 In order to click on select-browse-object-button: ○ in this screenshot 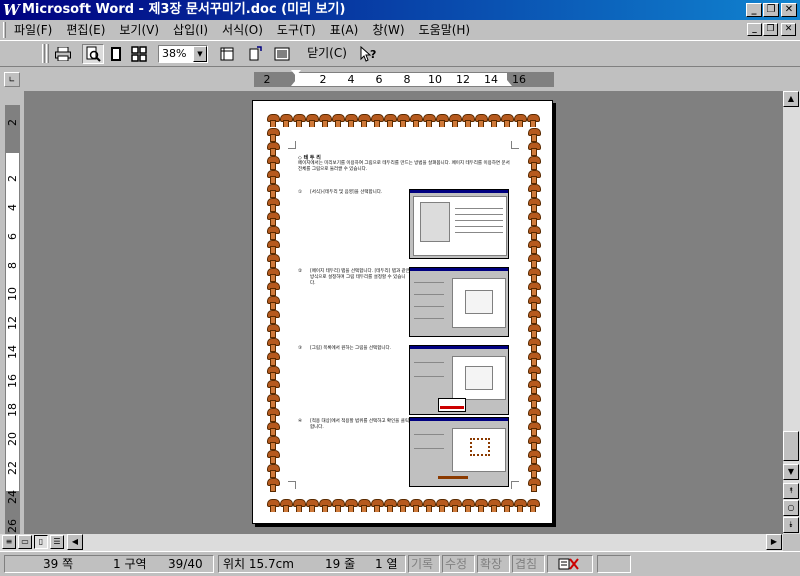, I will do `click(791, 508)`.